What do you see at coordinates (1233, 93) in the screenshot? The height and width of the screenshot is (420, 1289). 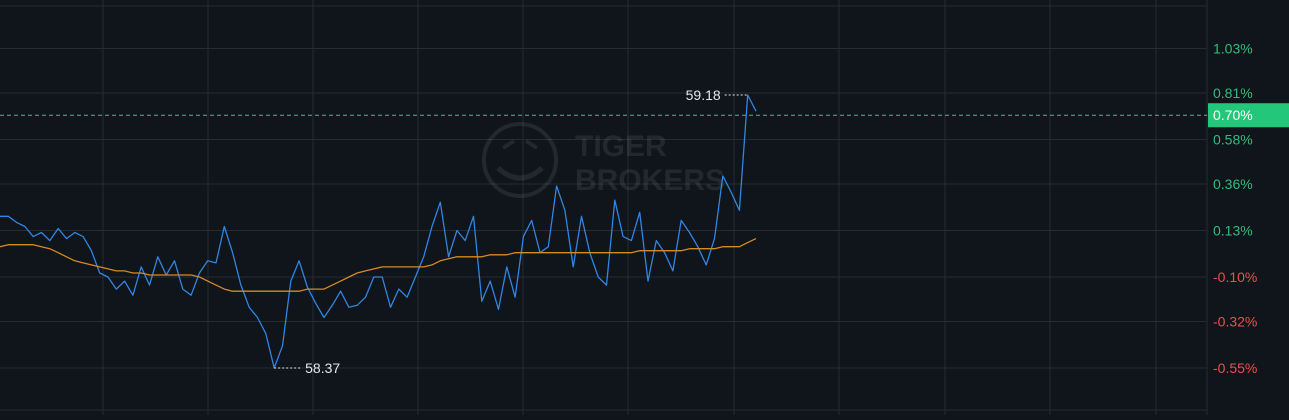 I see `y-tick-label: 0.81%` at bounding box center [1233, 93].